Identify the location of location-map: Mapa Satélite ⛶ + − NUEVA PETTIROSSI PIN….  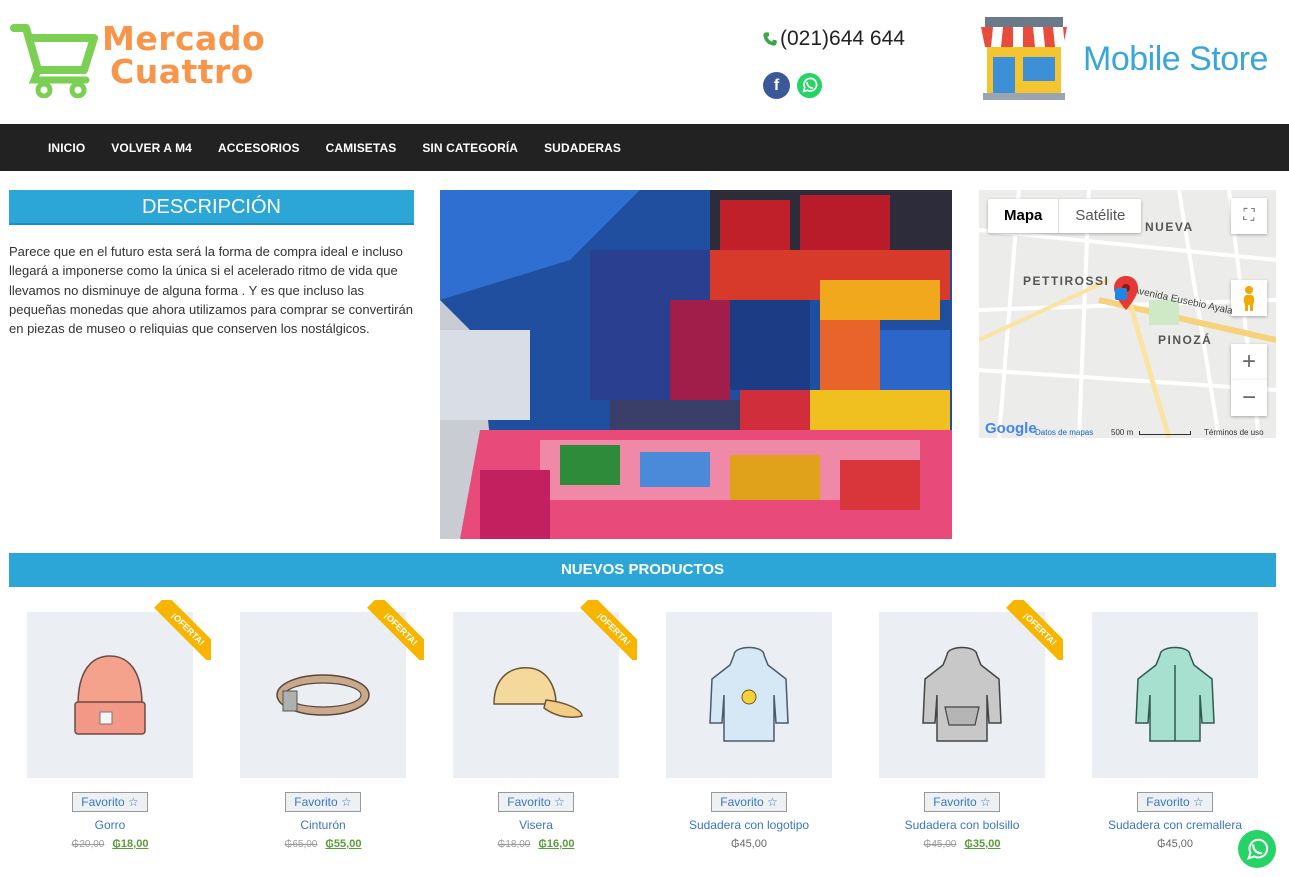
(1127, 314).